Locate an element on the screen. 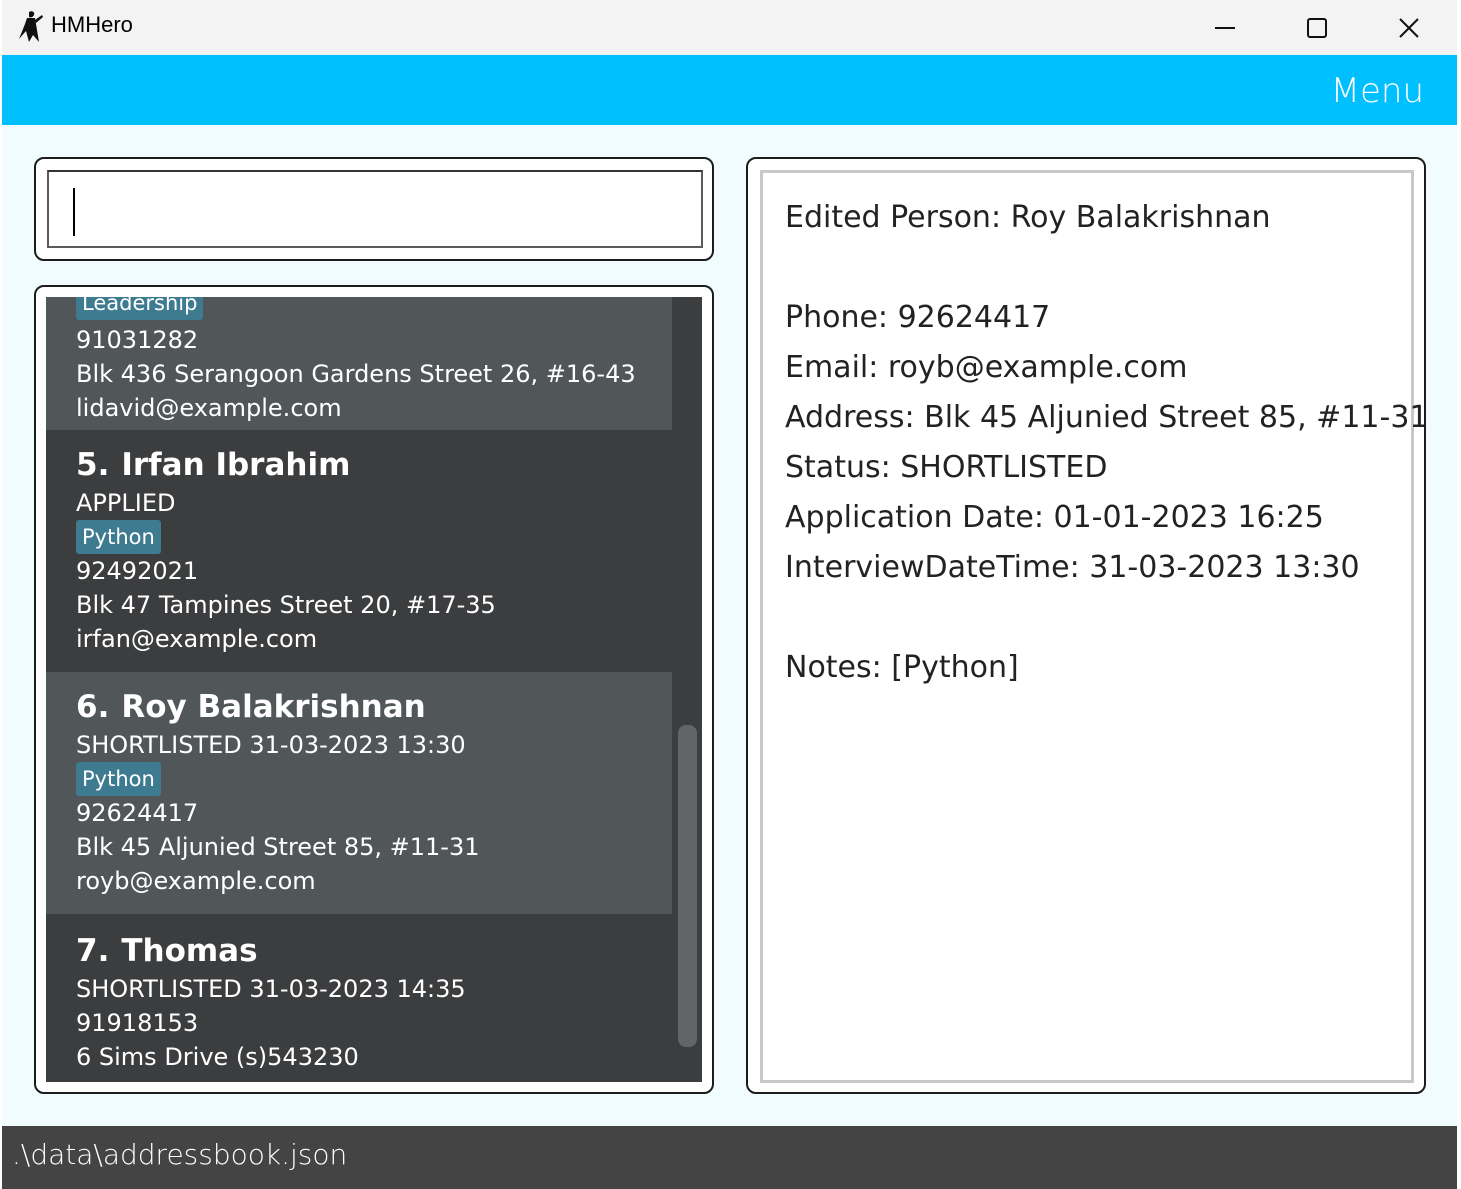 The width and height of the screenshot is (1461, 1189). person-name: Thomas is located at coordinates (189, 951).